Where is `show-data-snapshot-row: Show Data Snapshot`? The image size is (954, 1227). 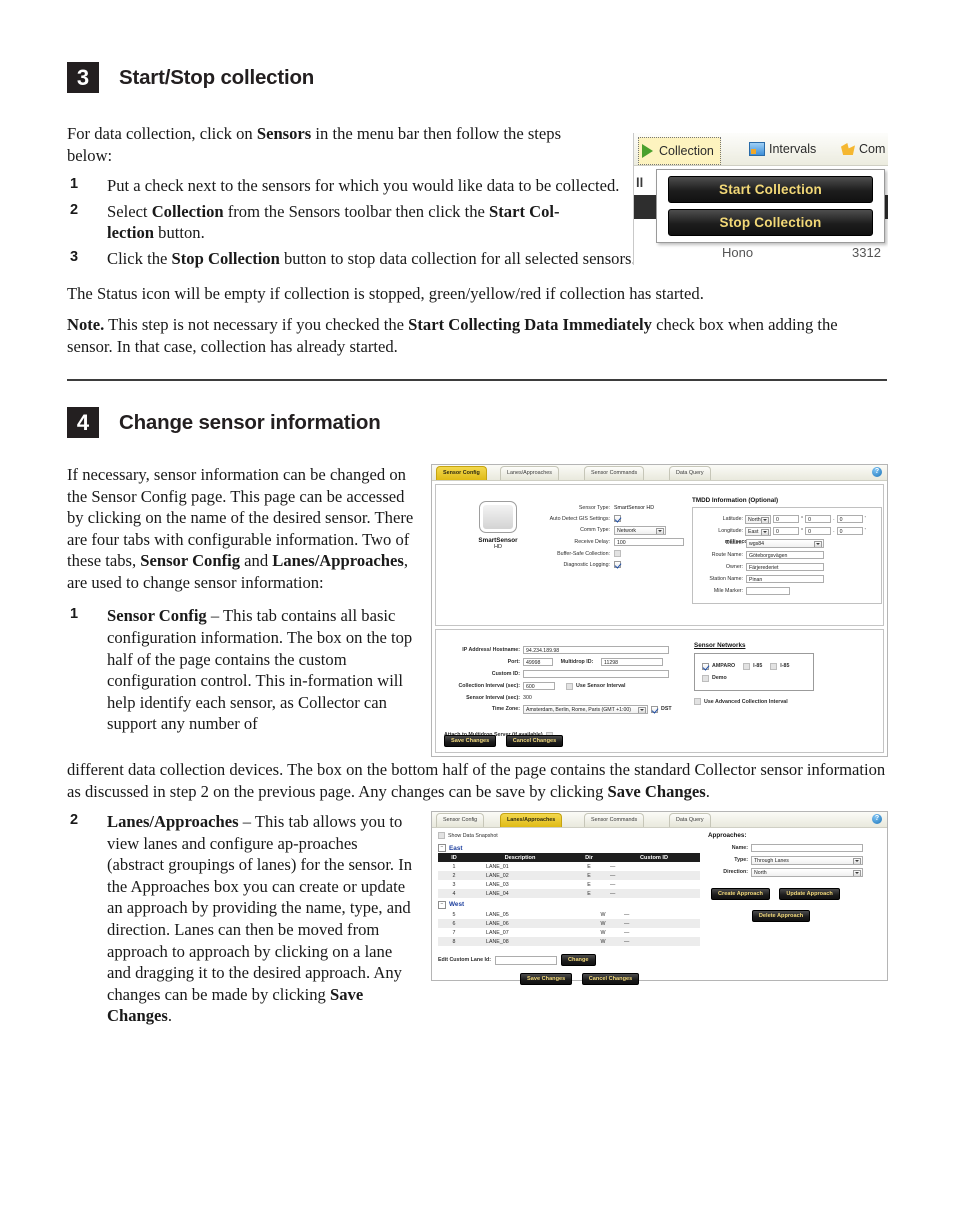
show-data-snapshot-row: Show Data Snapshot is located at coordinates (468, 836).